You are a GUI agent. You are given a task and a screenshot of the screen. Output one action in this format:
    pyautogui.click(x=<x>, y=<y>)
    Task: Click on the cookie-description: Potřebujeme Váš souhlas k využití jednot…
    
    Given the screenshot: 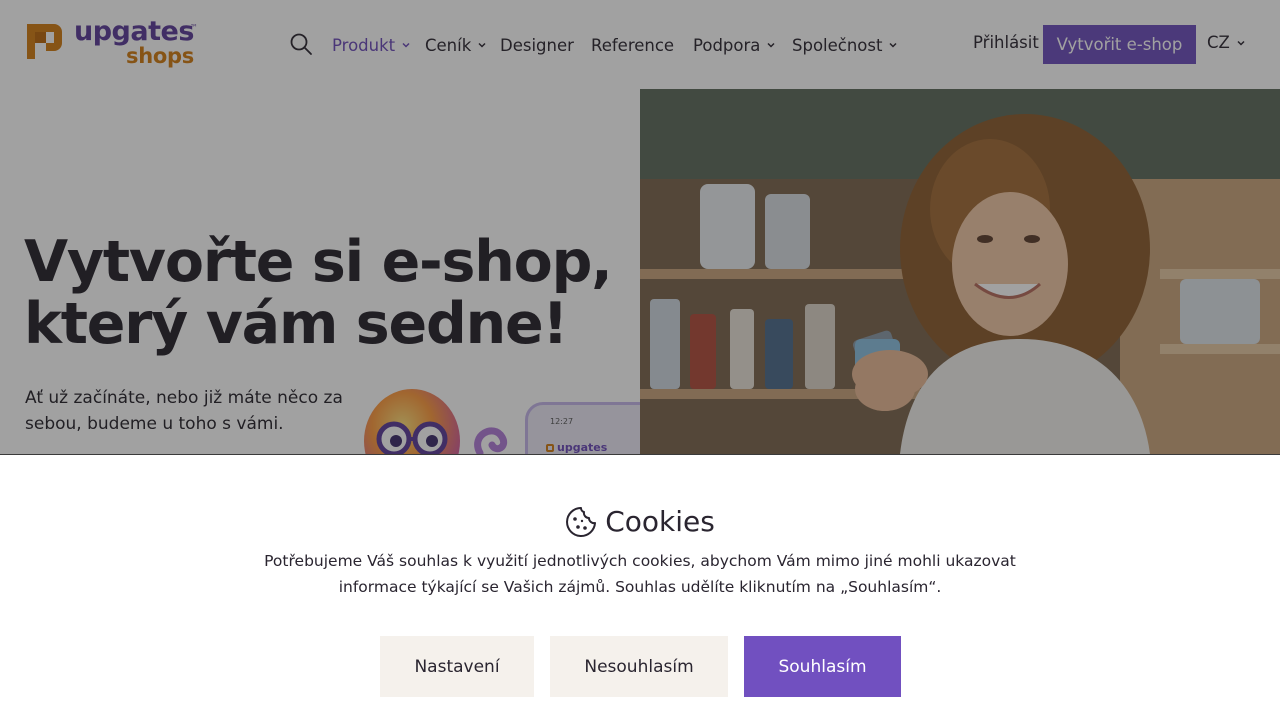 What is the action you would take?
    pyautogui.click(x=640, y=574)
    